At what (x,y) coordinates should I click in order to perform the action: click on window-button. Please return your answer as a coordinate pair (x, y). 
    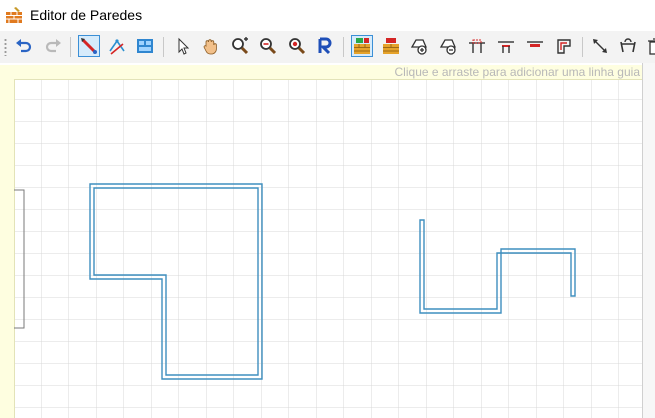
    Looking at the image, I should click on (506, 46).